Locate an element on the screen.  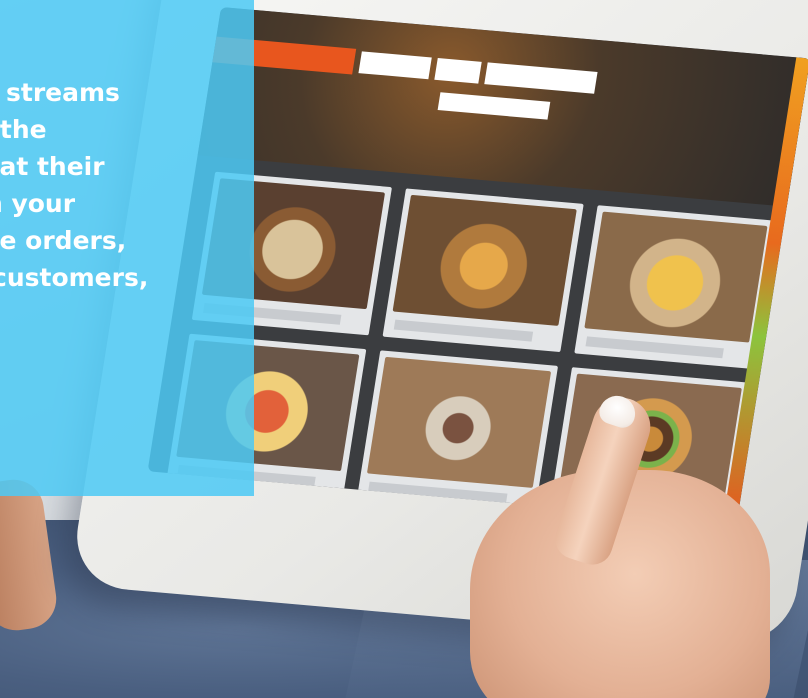
overlay-line: customers, is located at coordinates (74, 277).